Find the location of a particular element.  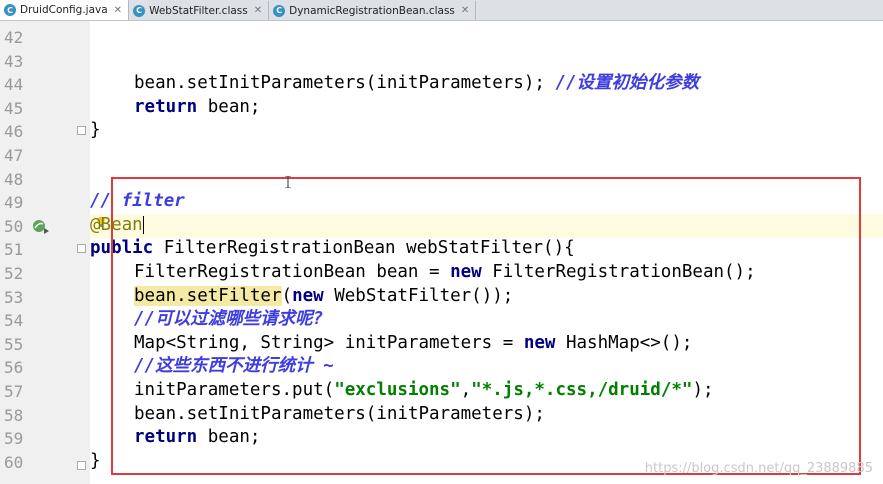

code-comment: //设置初始化参数 is located at coordinates (627, 83).